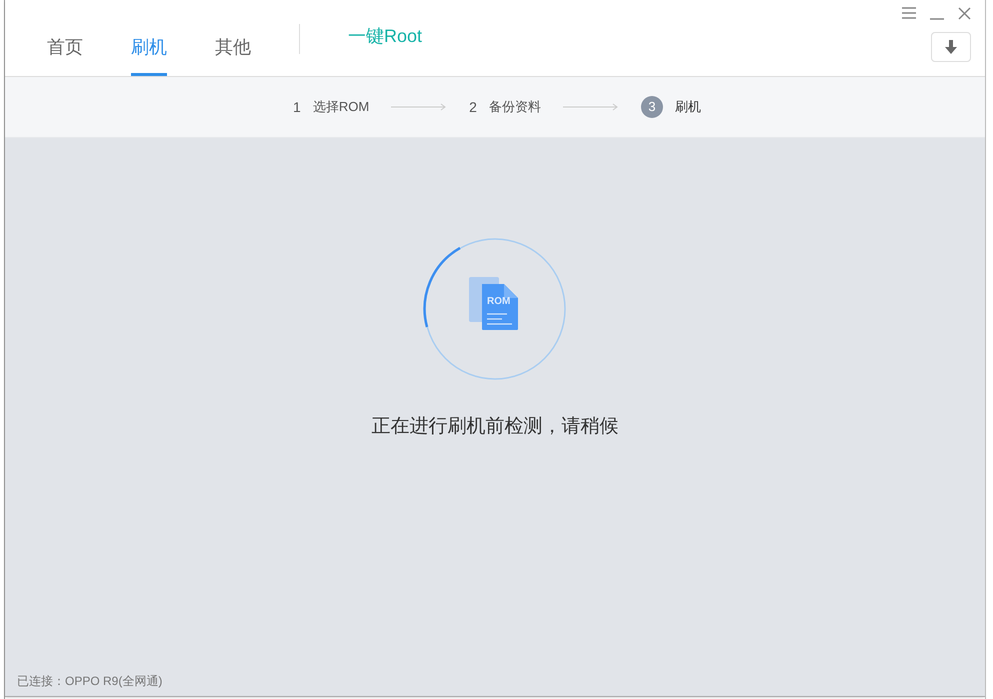 This screenshot has height=699, width=993. I want to click on connection-status: 已连接：OPPO R9(全网通), so click(89, 681).